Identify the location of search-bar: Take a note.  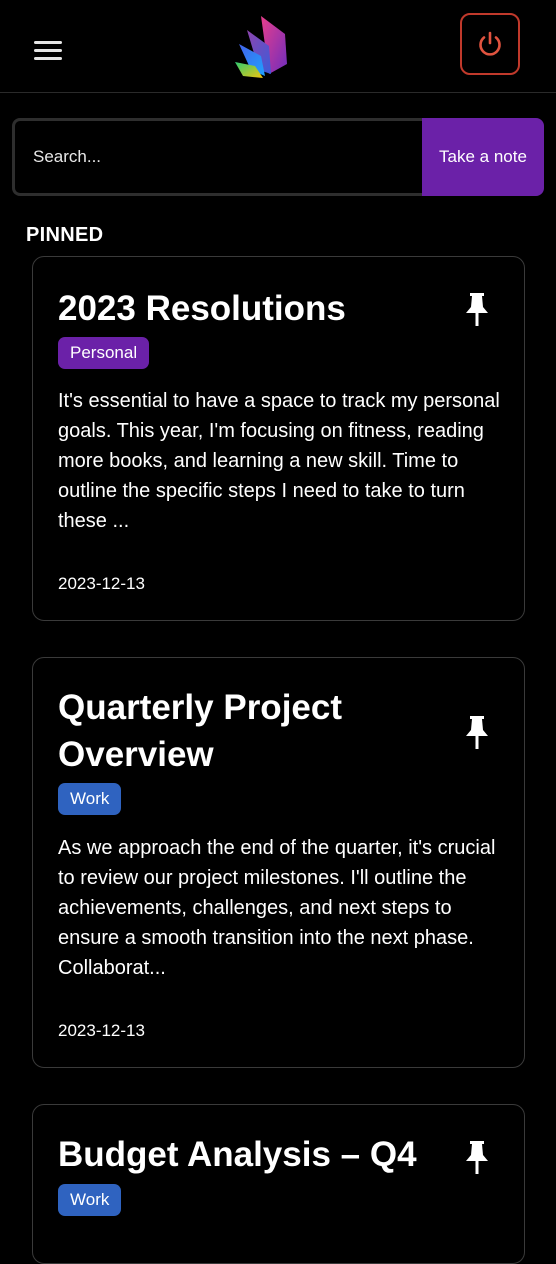
(278, 157).